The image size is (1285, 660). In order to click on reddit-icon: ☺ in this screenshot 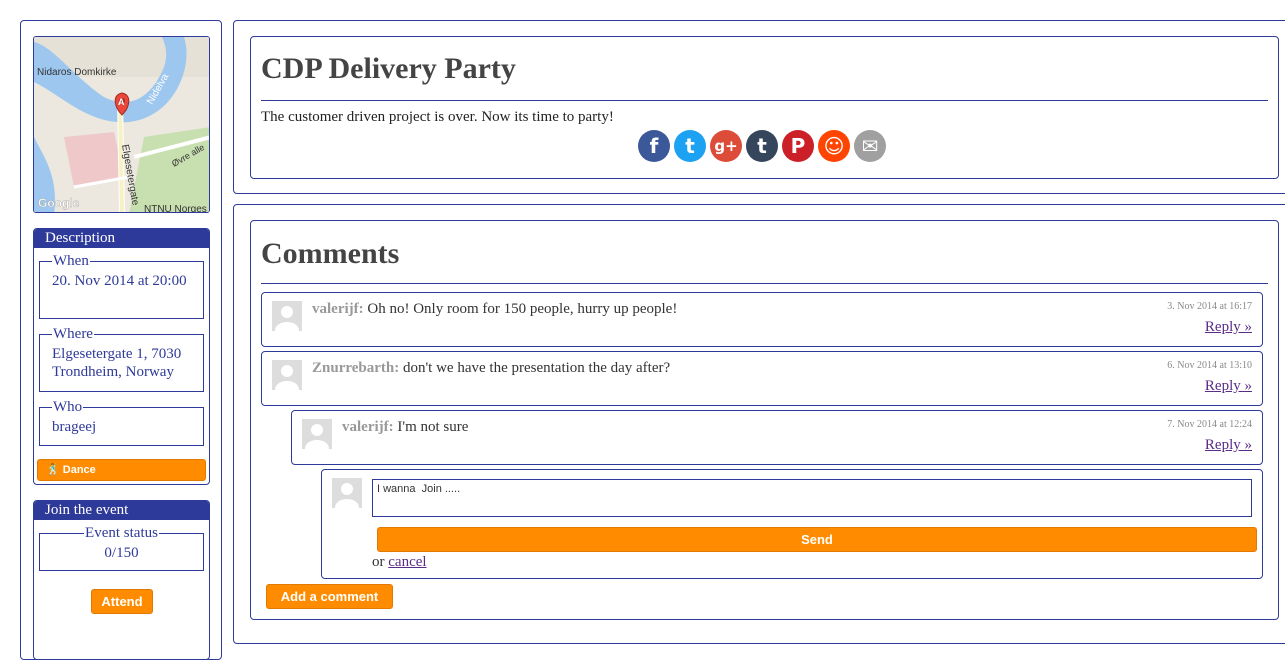, I will do `click(834, 146)`.